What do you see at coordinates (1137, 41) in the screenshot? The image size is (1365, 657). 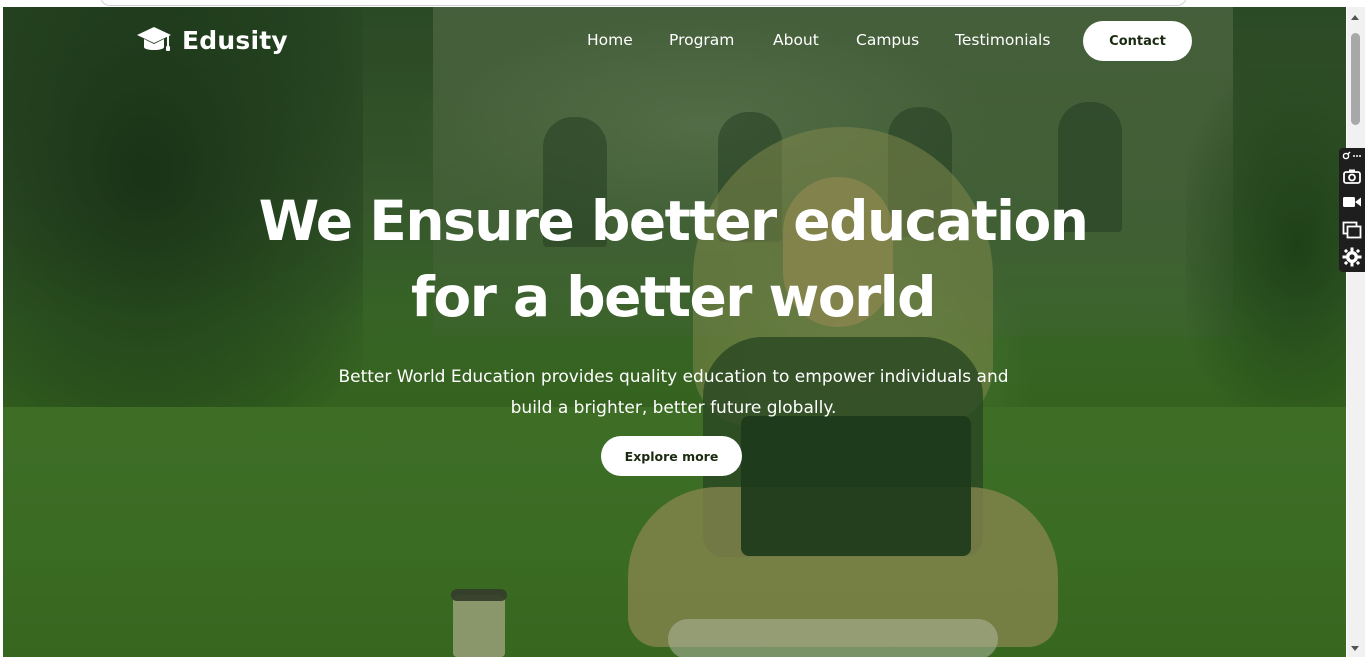 I see `contact-button: Contact` at bounding box center [1137, 41].